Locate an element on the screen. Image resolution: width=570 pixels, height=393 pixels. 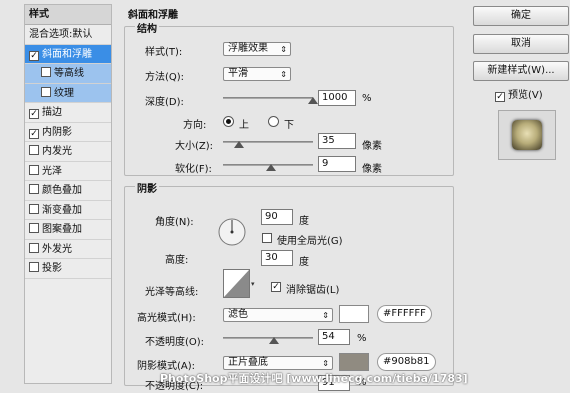
size-label: 大小(Z): is located at coordinates (194, 146).